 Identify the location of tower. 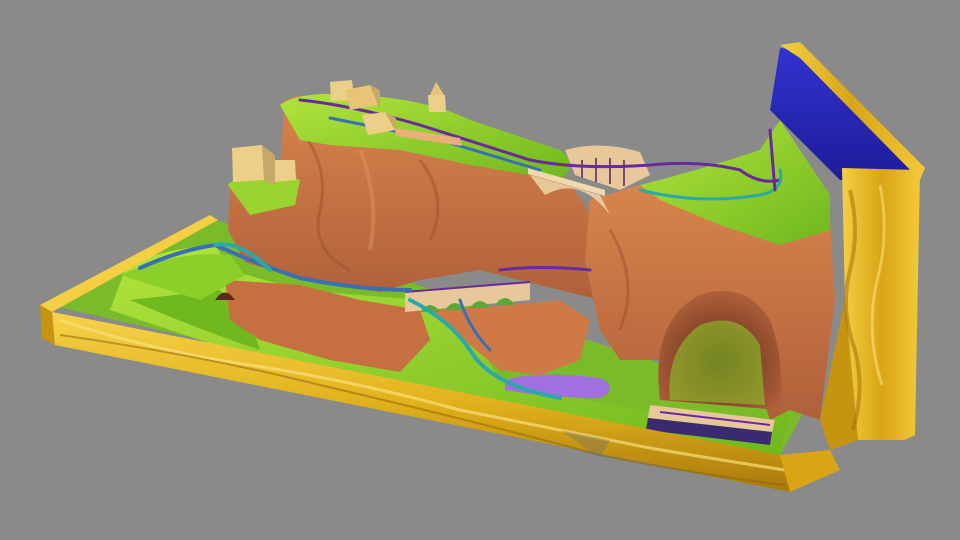
(437, 97).